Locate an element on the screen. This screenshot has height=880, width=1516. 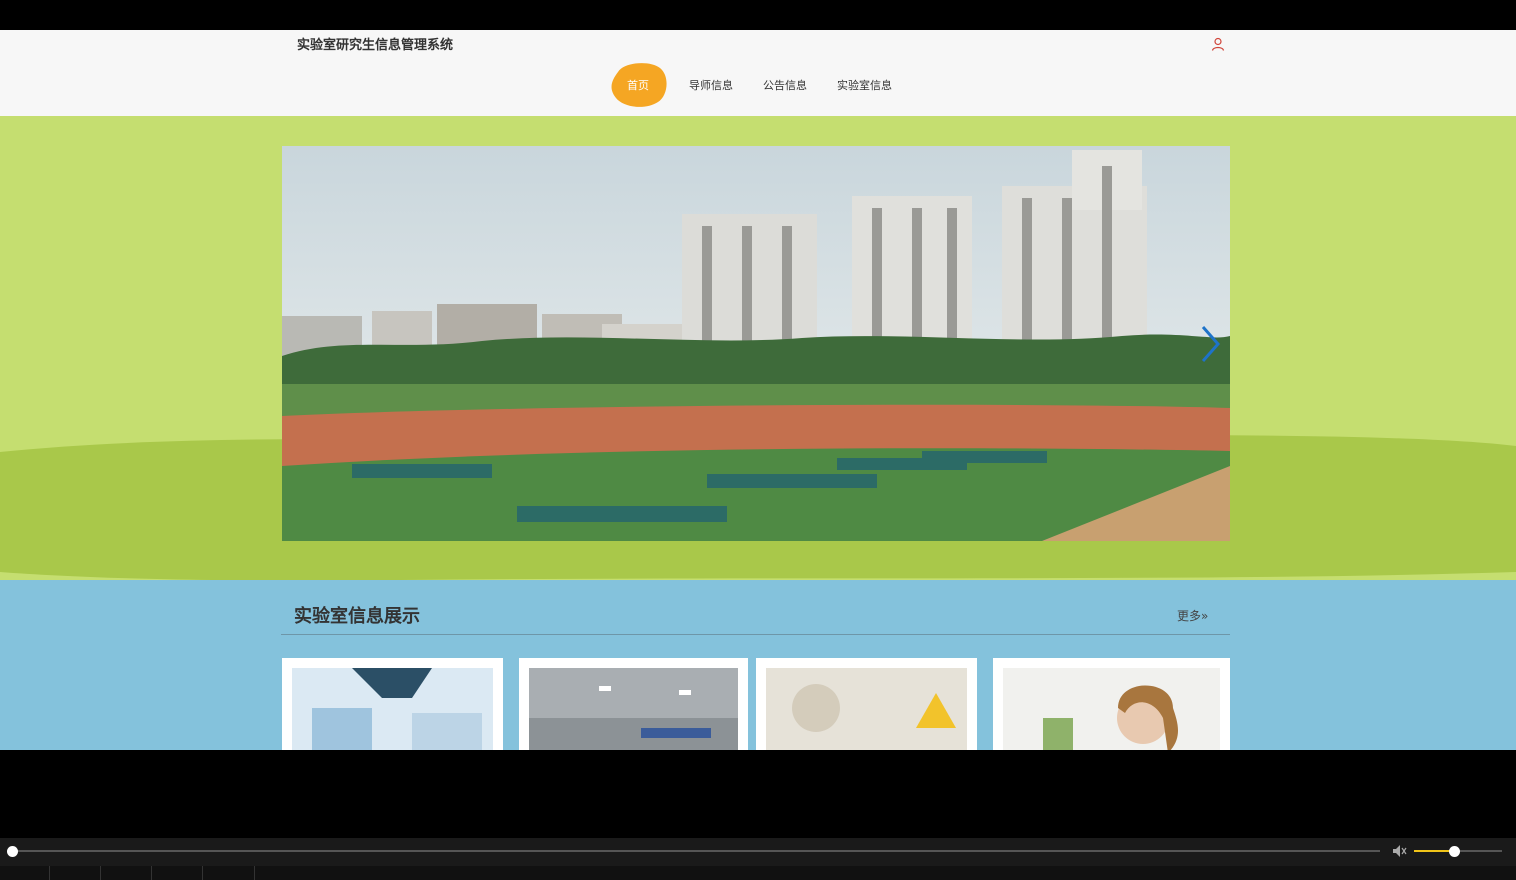
chevron-right-icon is located at coordinates (1211, 344).